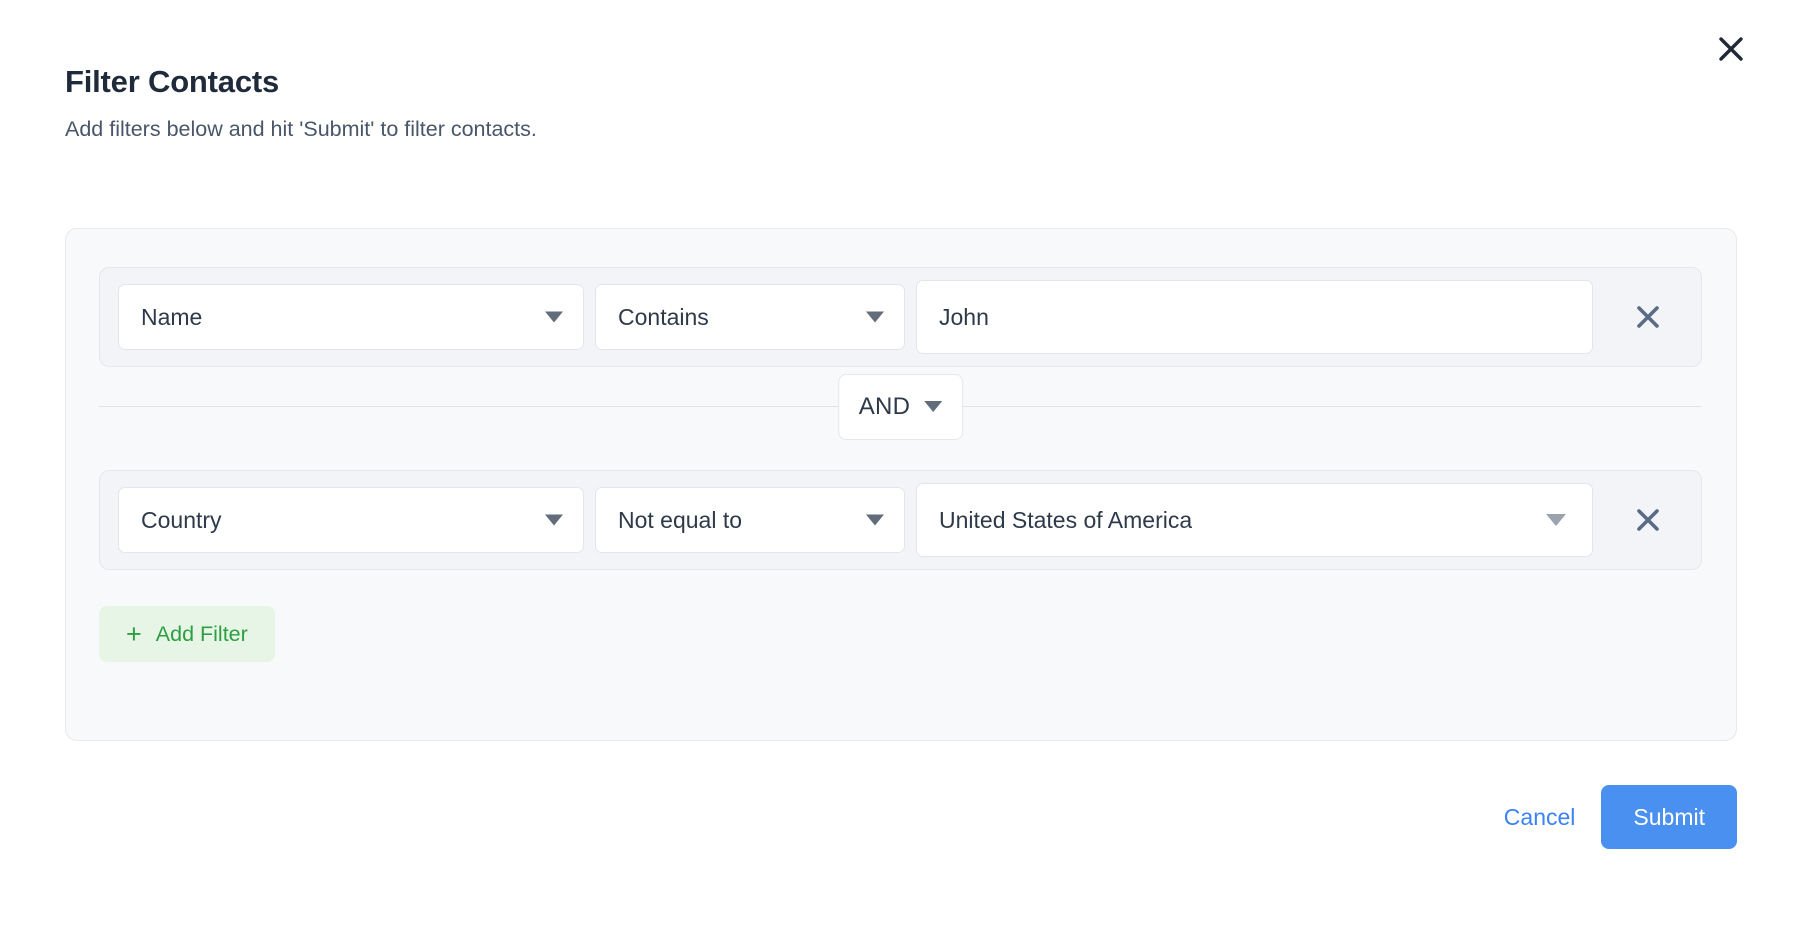 The width and height of the screenshot is (1802, 950). What do you see at coordinates (201, 633) in the screenshot?
I see `add-filter-label: Add Filter` at bounding box center [201, 633].